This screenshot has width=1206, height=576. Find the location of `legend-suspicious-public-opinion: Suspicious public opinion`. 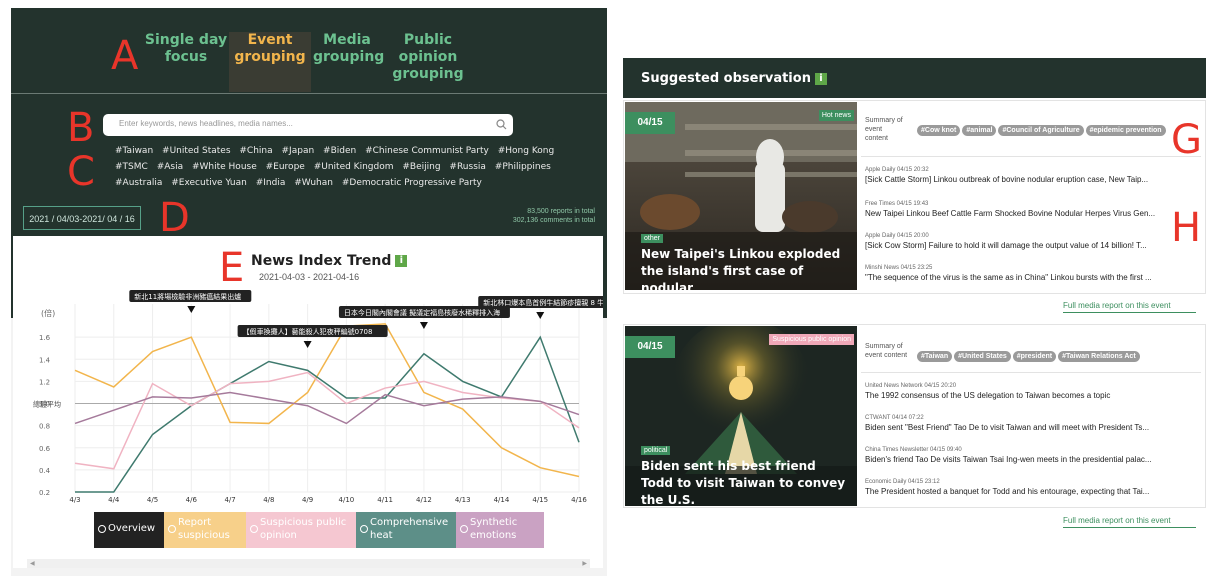

legend-suspicious-public-opinion: Suspicious public opinion is located at coordinates (301, 530).